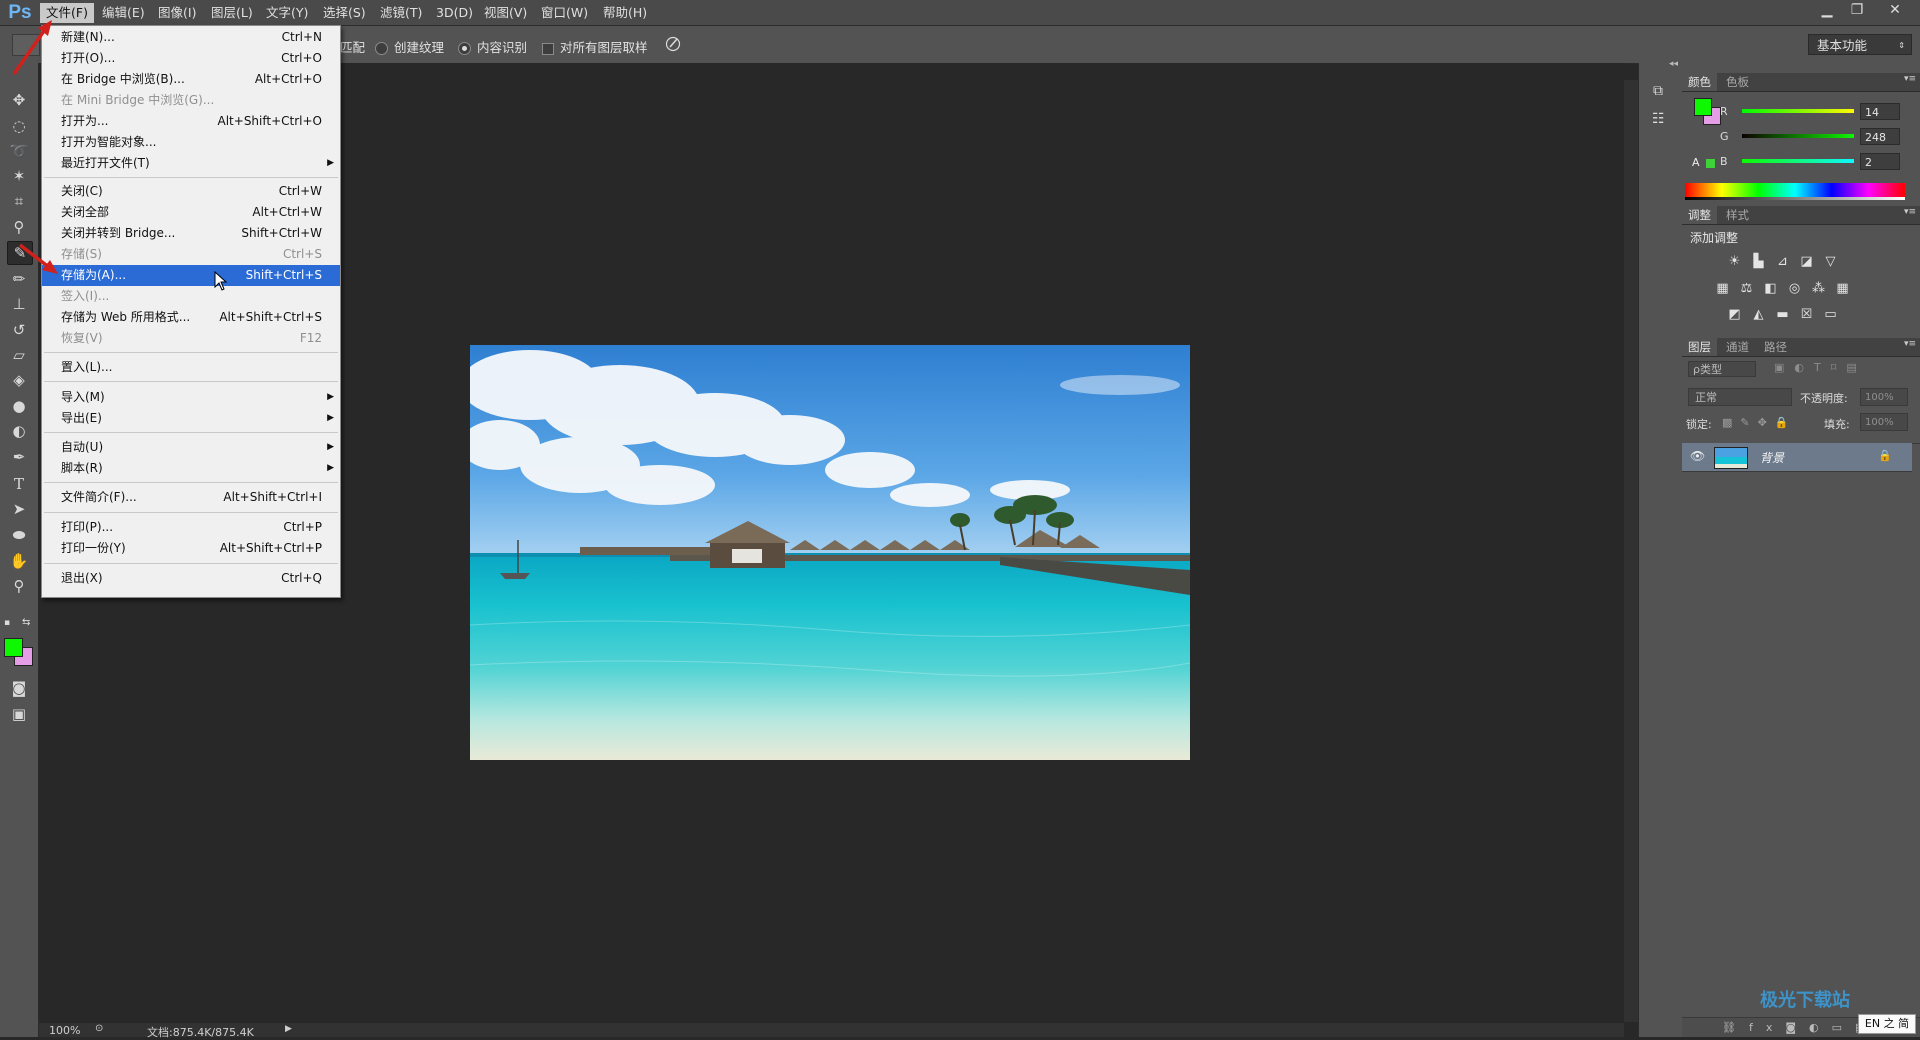 Image resolution: width=1920 pixels, height=1040 pixels. Describe the element at coordinates (191, 468) in the screenshot. I see `menu-item-scripts: 脚本(R) ▶` at that location.